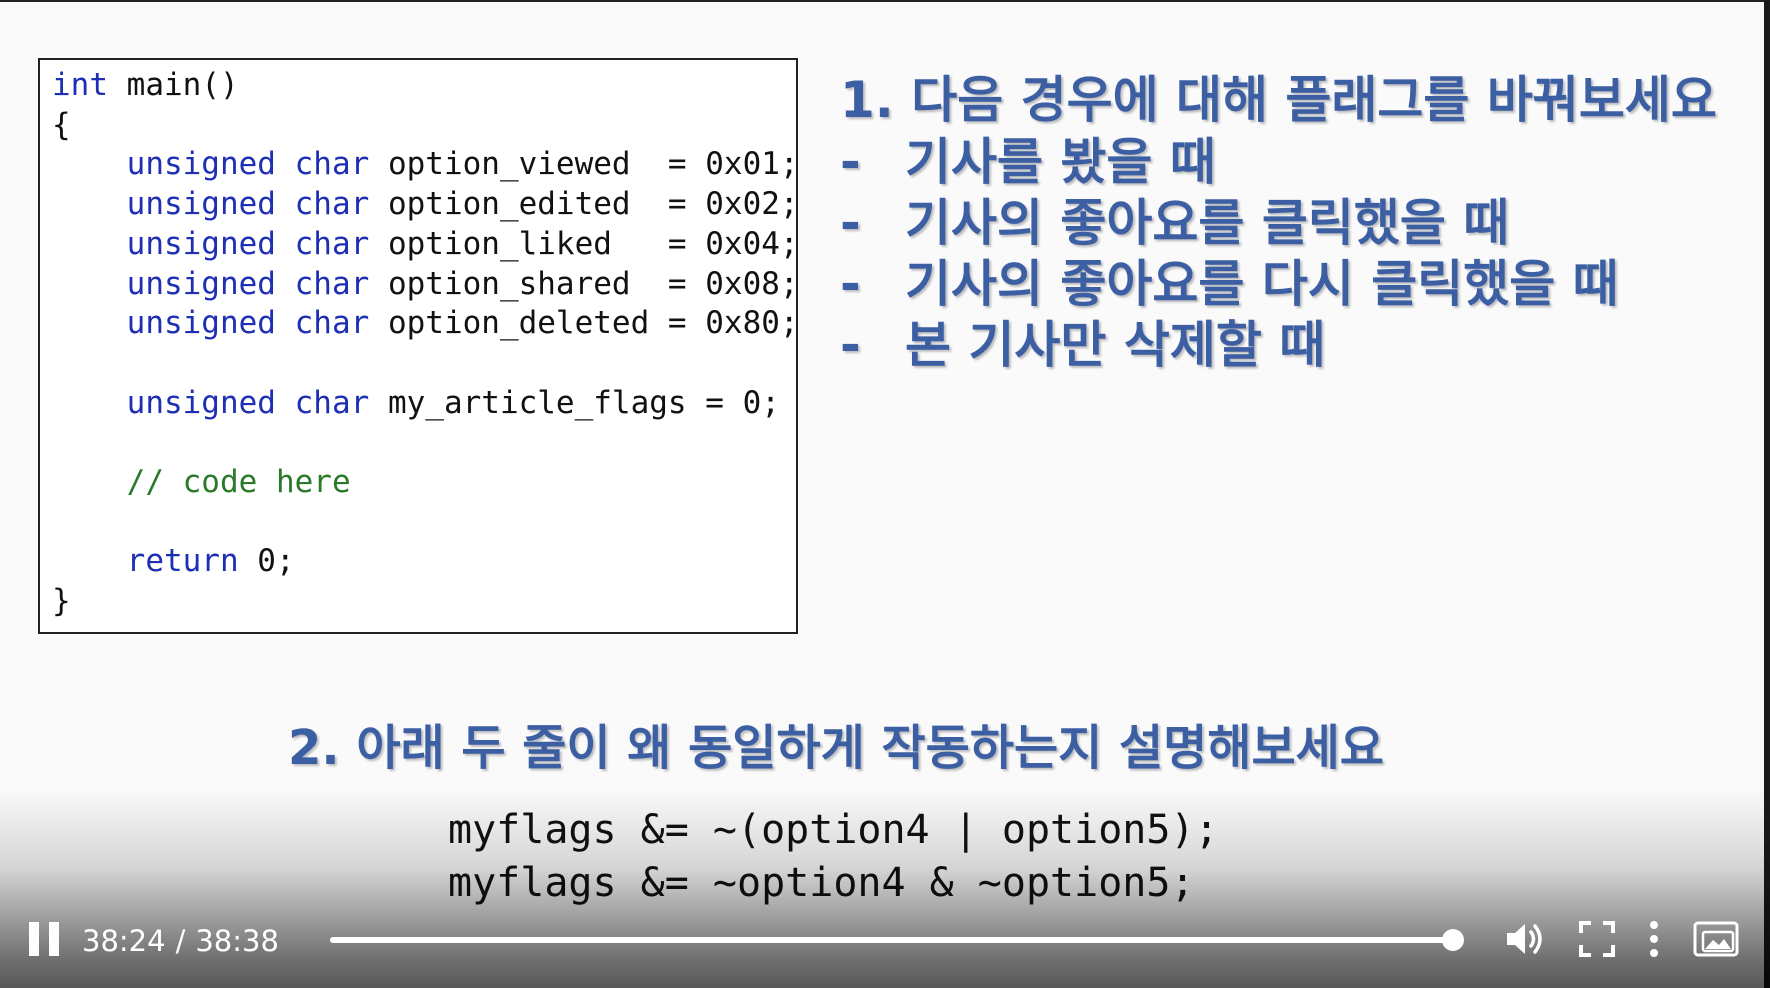 This screenshot has height=988, width=1770. I want to click on right-edge-bar, so click(1767, 494).